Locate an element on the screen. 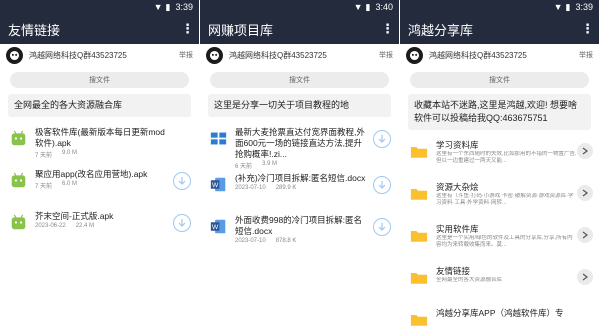 This screenshot has width=599, height=332. page-title: 鸿越分享库 is located at coordinates (441, 30).